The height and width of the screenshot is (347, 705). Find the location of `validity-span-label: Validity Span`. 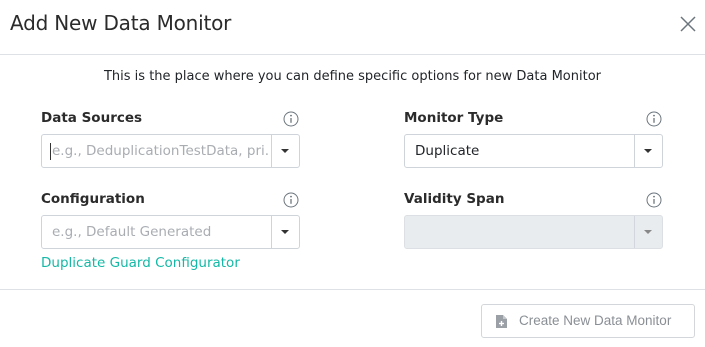

validity-span-label: Validity Span is located at coordinates (454, 199).